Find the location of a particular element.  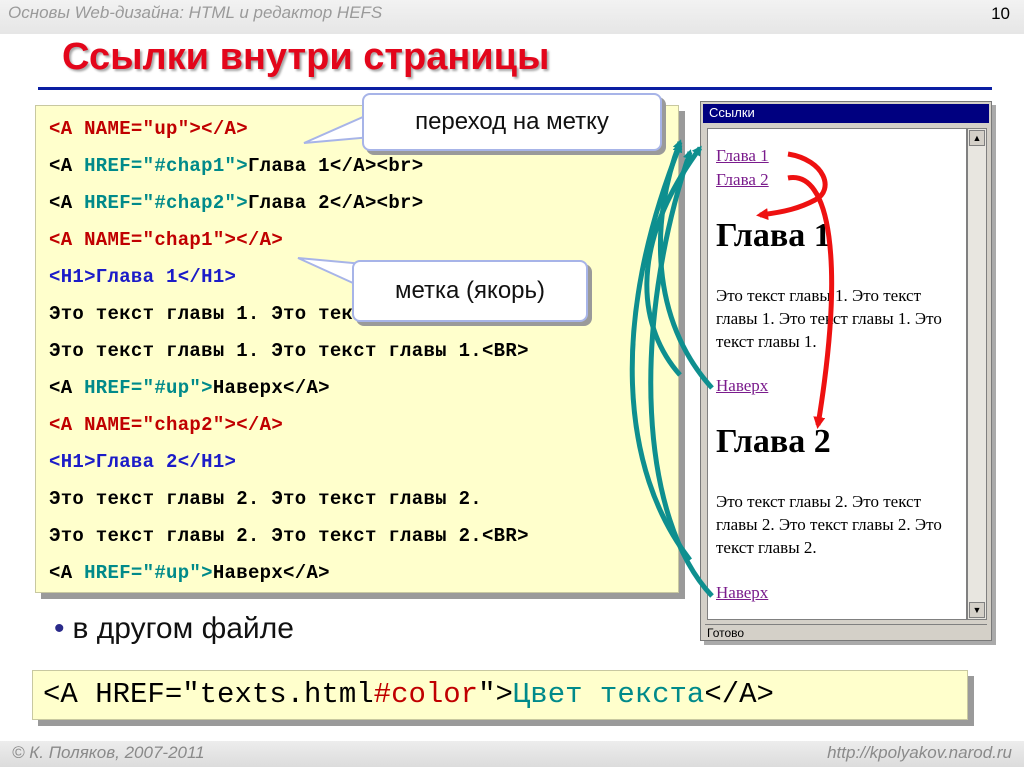

link-chapter-1: Глава 1 is located at coordinates (742, 156).